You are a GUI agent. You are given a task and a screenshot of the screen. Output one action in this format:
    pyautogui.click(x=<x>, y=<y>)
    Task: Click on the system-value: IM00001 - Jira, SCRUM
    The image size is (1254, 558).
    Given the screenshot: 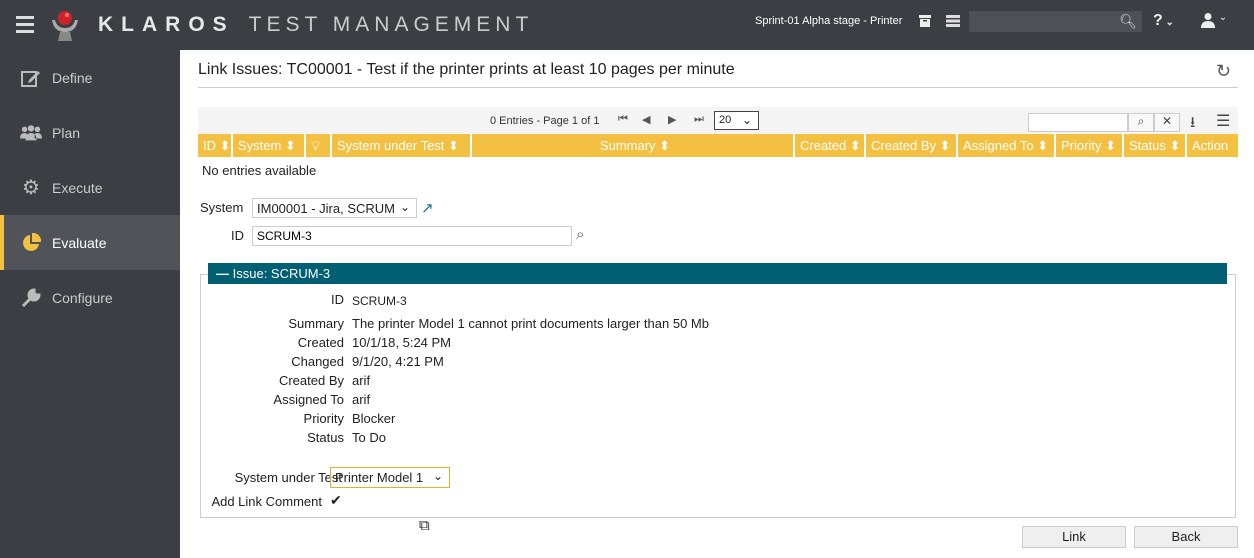 What is the action you would take?
    pyautogui.click(x=326, y=208)
    